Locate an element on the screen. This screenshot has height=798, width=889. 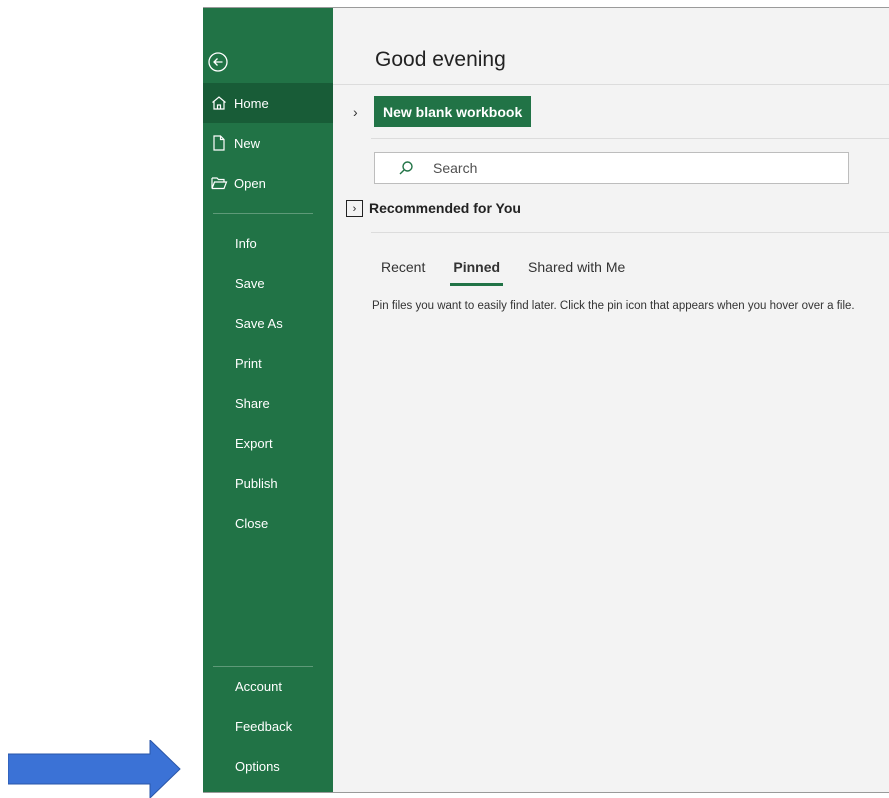
search-input is located at coordinates (623, 168).